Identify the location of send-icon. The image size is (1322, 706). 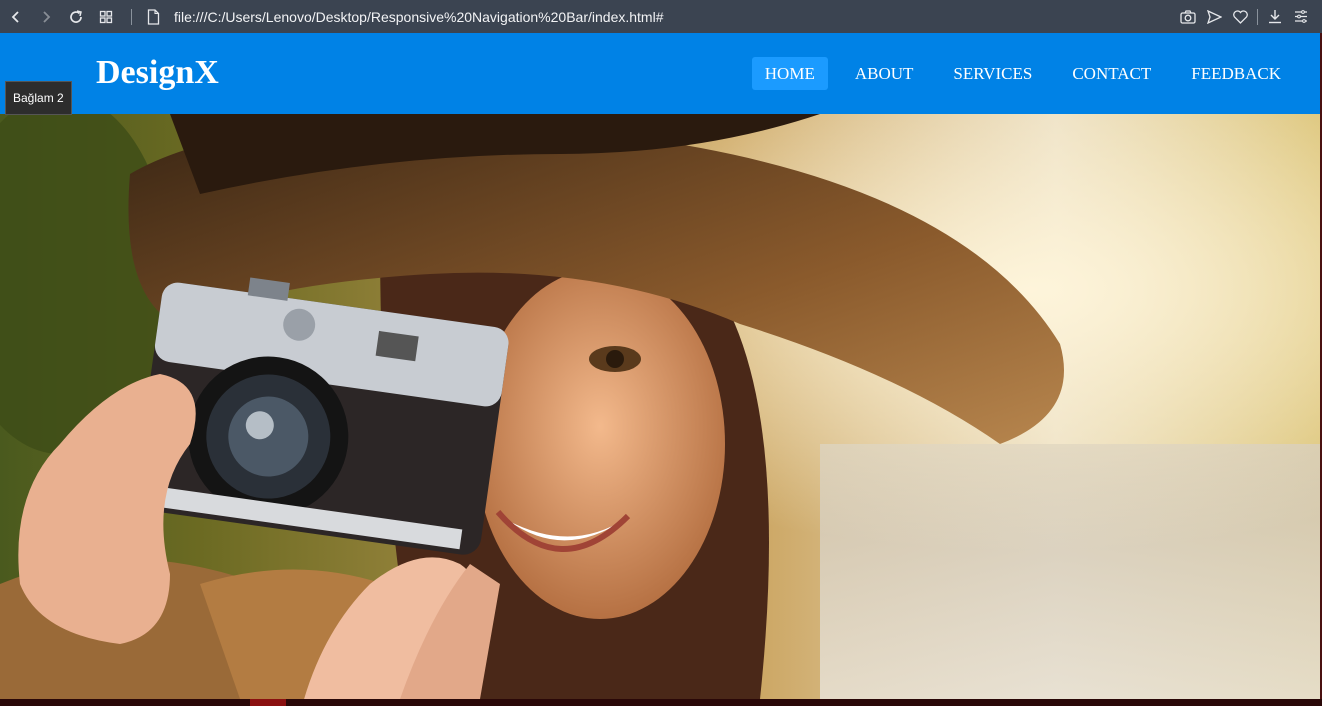
(1214, 17).